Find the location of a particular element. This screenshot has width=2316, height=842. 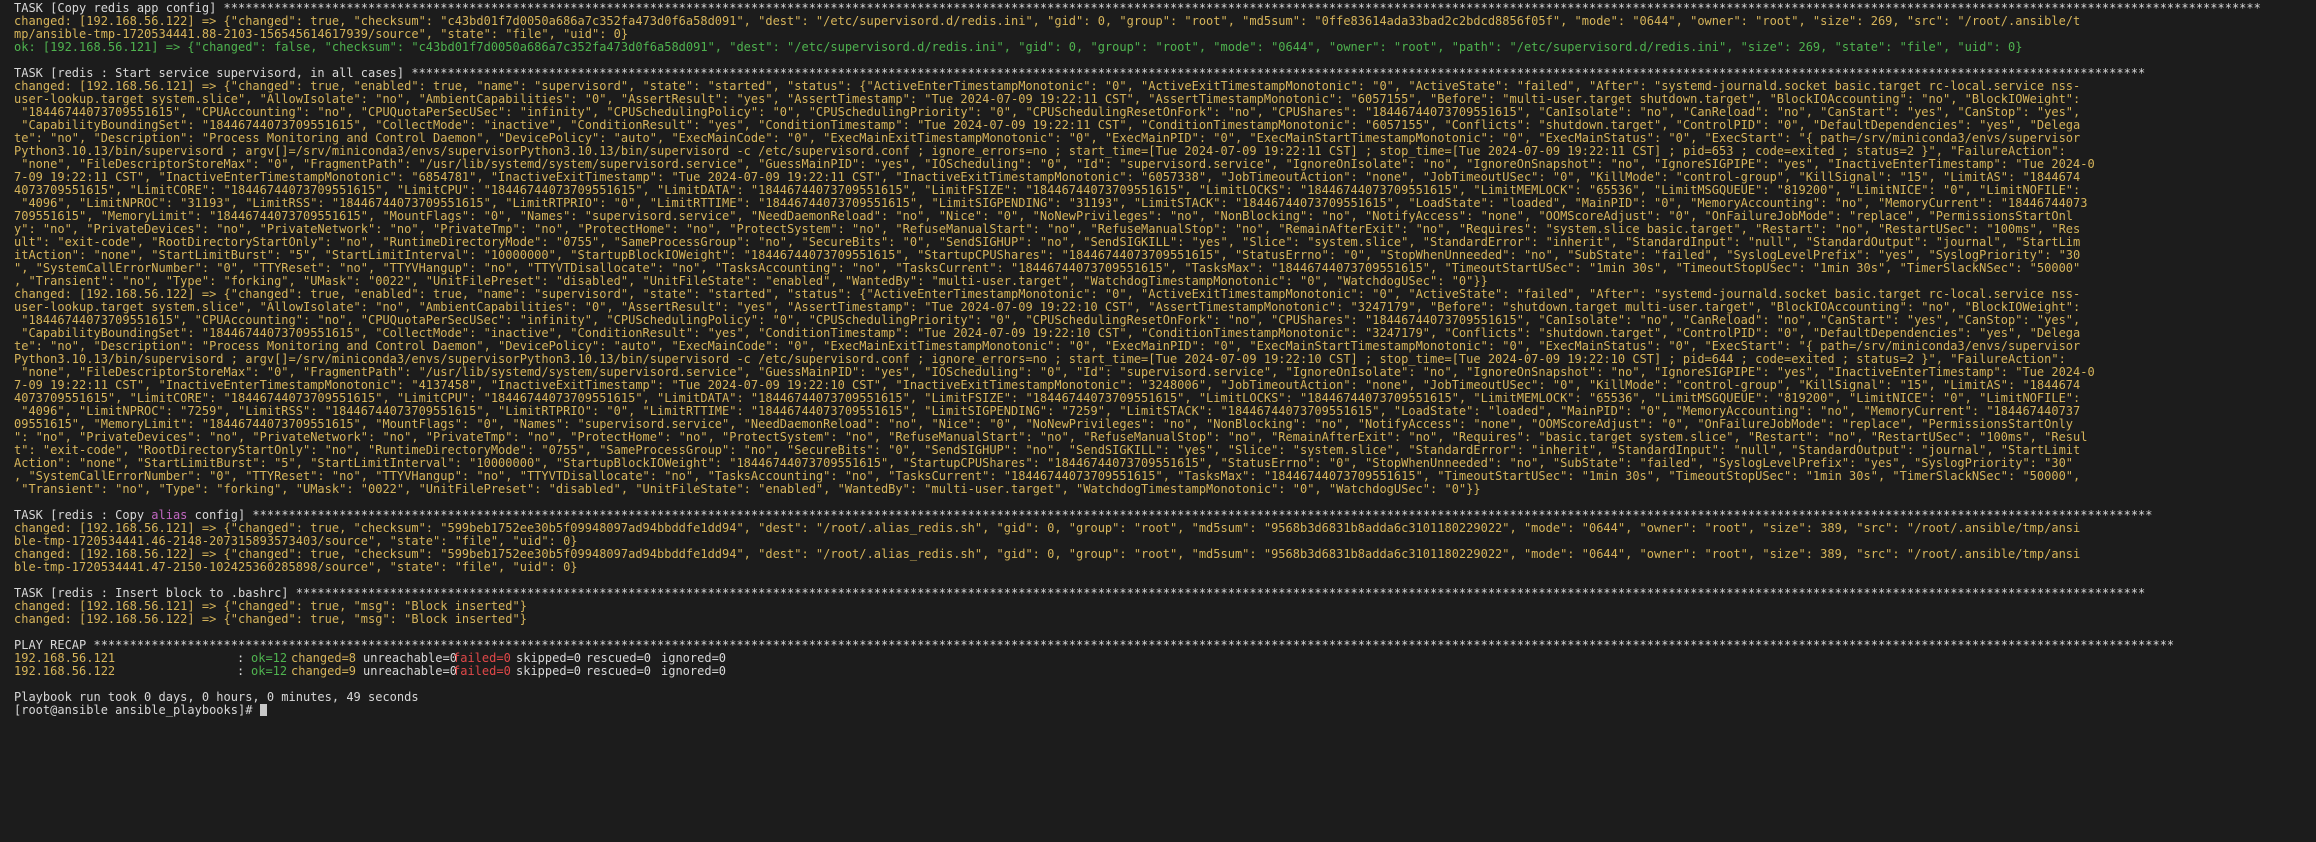

recap-unreachable: unreachable=0 is located at coordinates (410, 671).